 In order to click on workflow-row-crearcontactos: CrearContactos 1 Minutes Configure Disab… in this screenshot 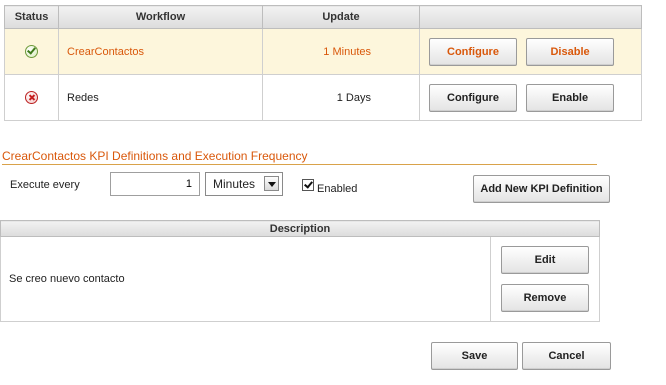, I will do `click(323, 51)`.